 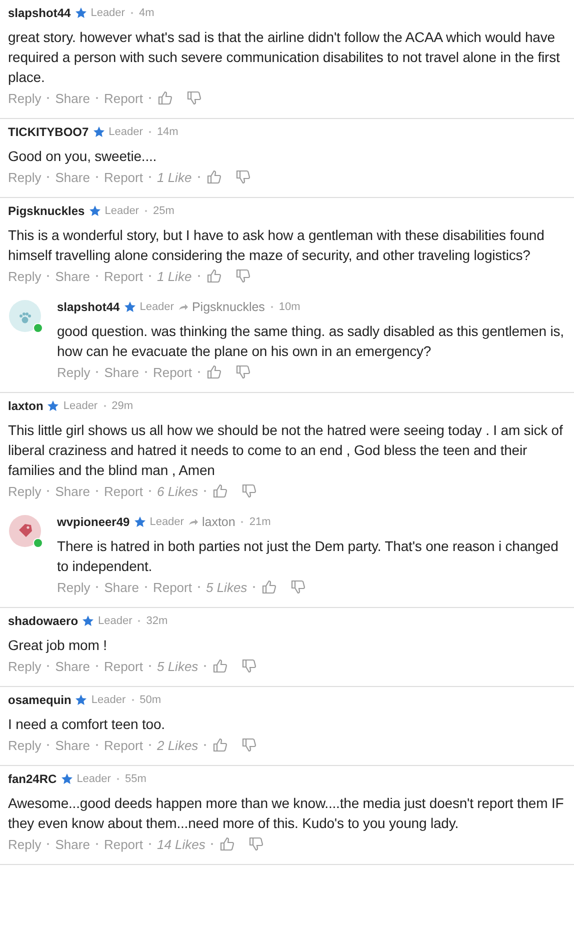 What do you see at coordinates (284, 57) in the screenshot?
I see `comment-text: great story. however what's sad is that the airline didn't follow the ACAA which would have required a person with such severe communication disabilites to not travel alone in the first place.` at bounding box center [284, 57].